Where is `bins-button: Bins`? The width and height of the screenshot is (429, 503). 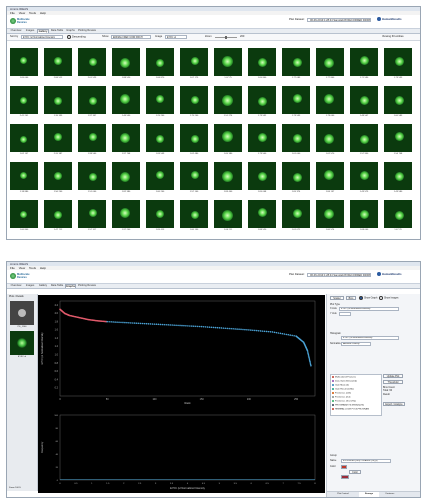
bins-button: Bins is located at coordinates (351, 298).